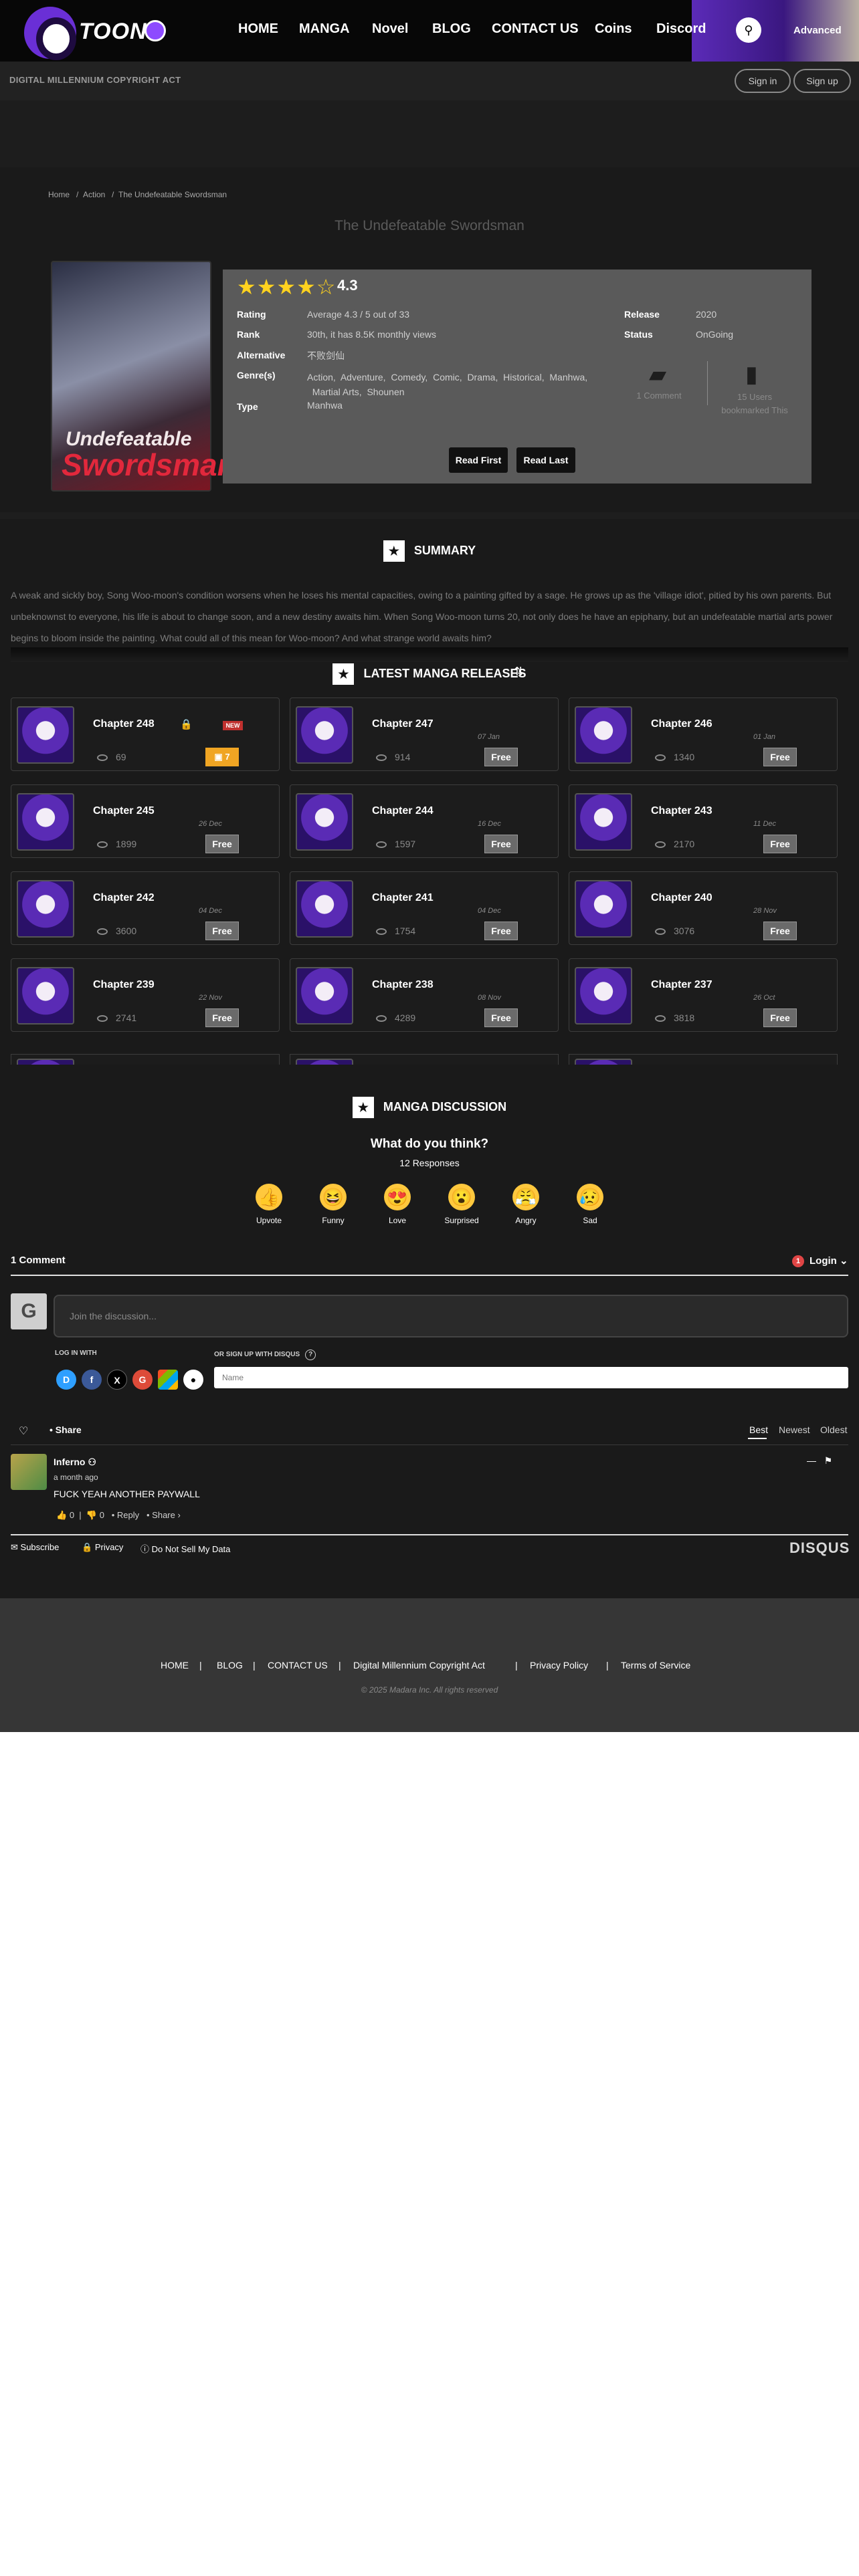 Image resolution: width=859 pixels, height=2576 pixels. What do you see at coordinates (424, 734) in the screenshot?
I see `chapter-card: Chapter 247 07 Jan 914 Free` at bounding box center [424, 734].